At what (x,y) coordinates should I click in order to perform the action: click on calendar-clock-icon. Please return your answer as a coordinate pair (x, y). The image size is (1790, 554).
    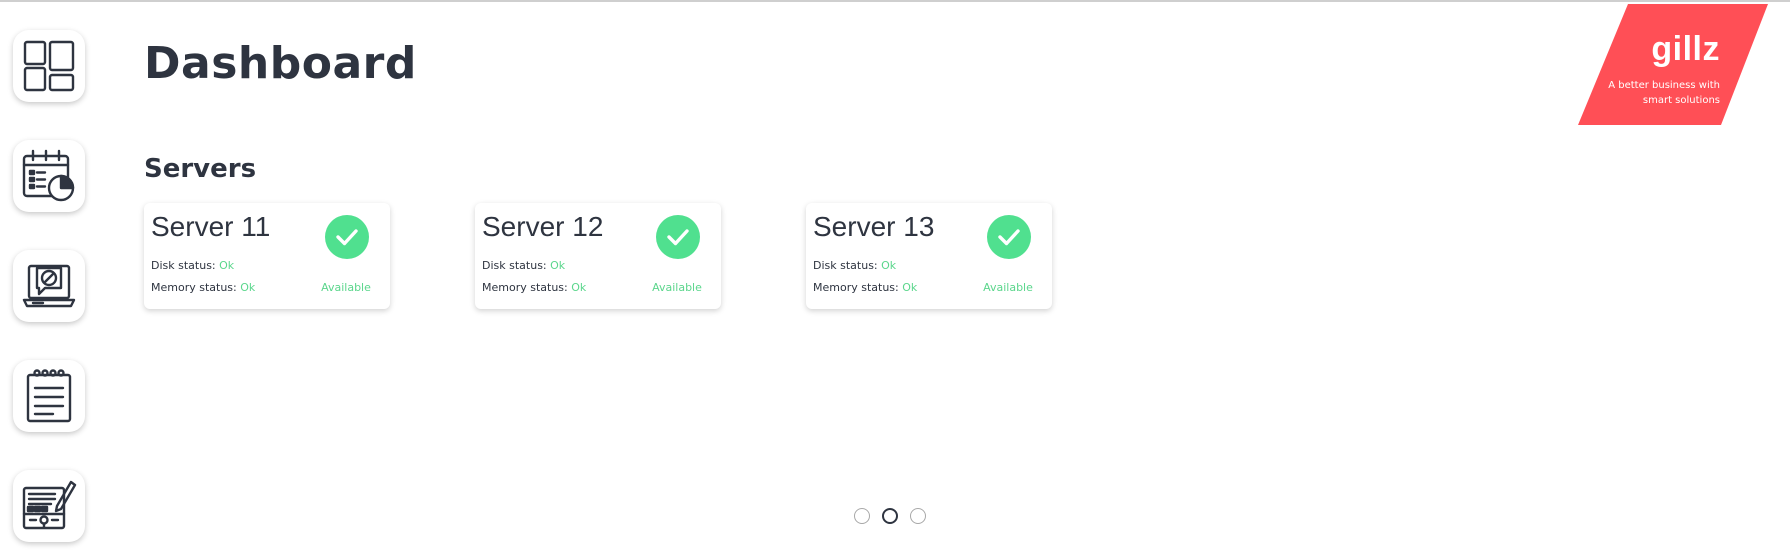
    Looking at the image, I should click on (48, 175).